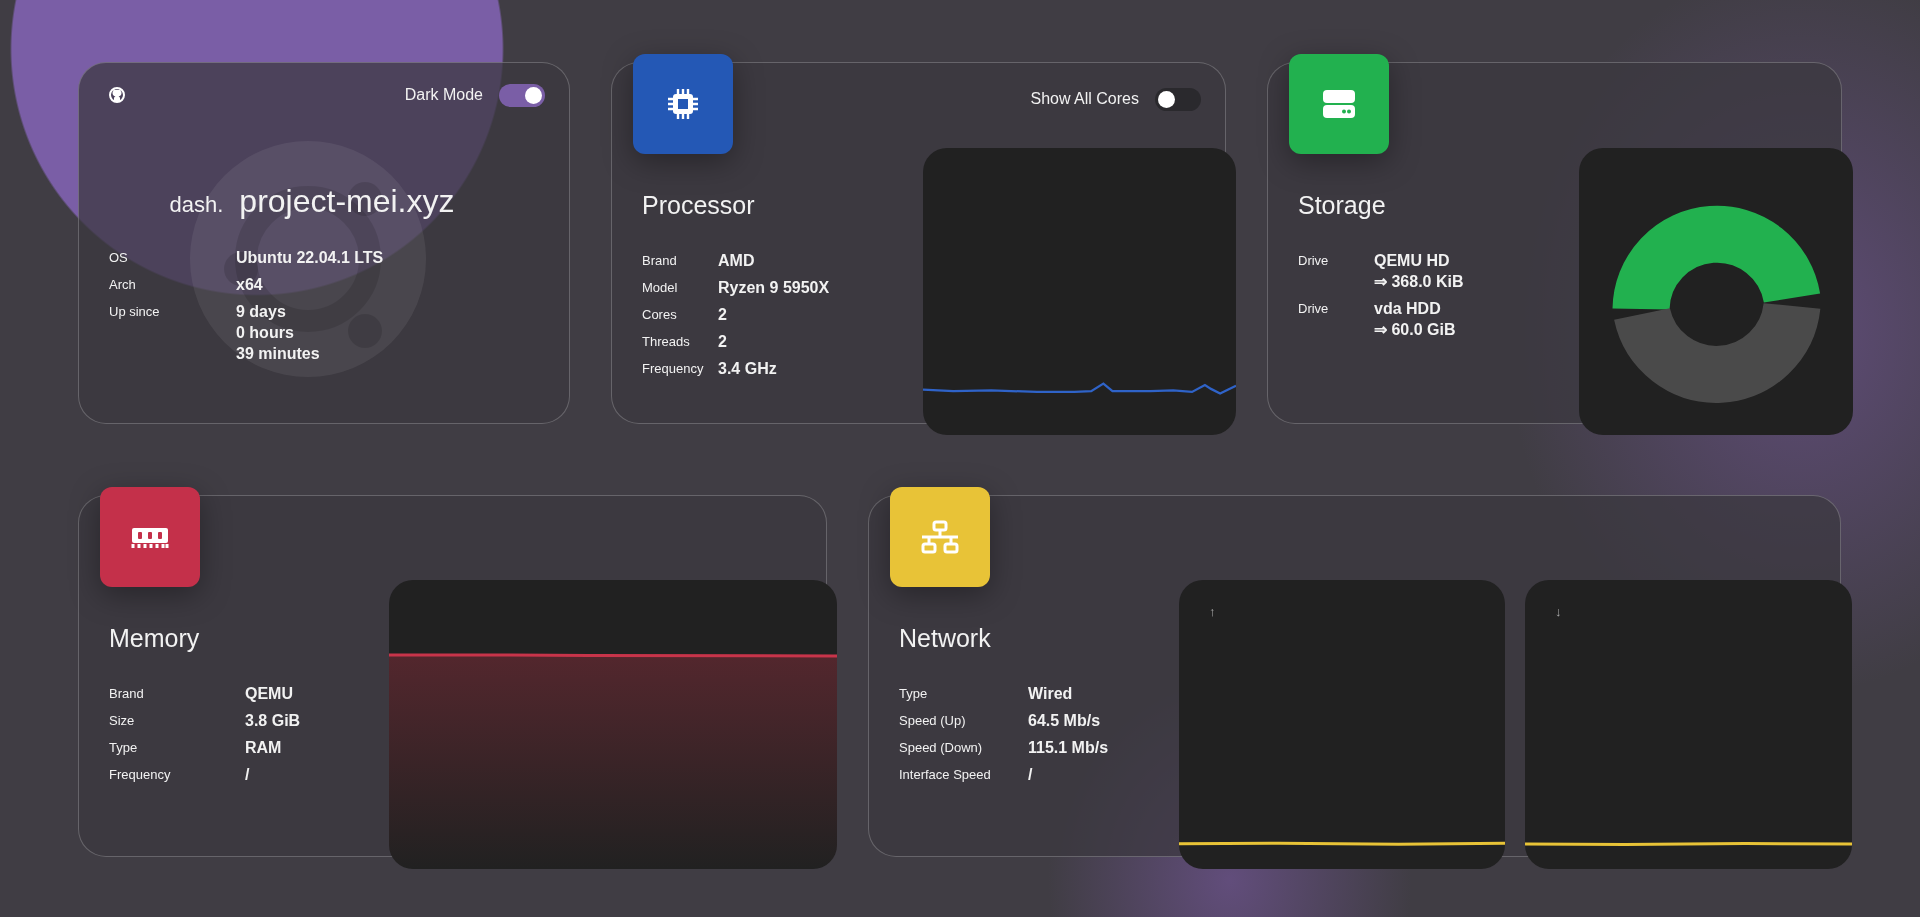  What do you see at coordinates (261, 312) in the screenshot?
I see `info-value: 9 days` at bounding box center [261, 312].